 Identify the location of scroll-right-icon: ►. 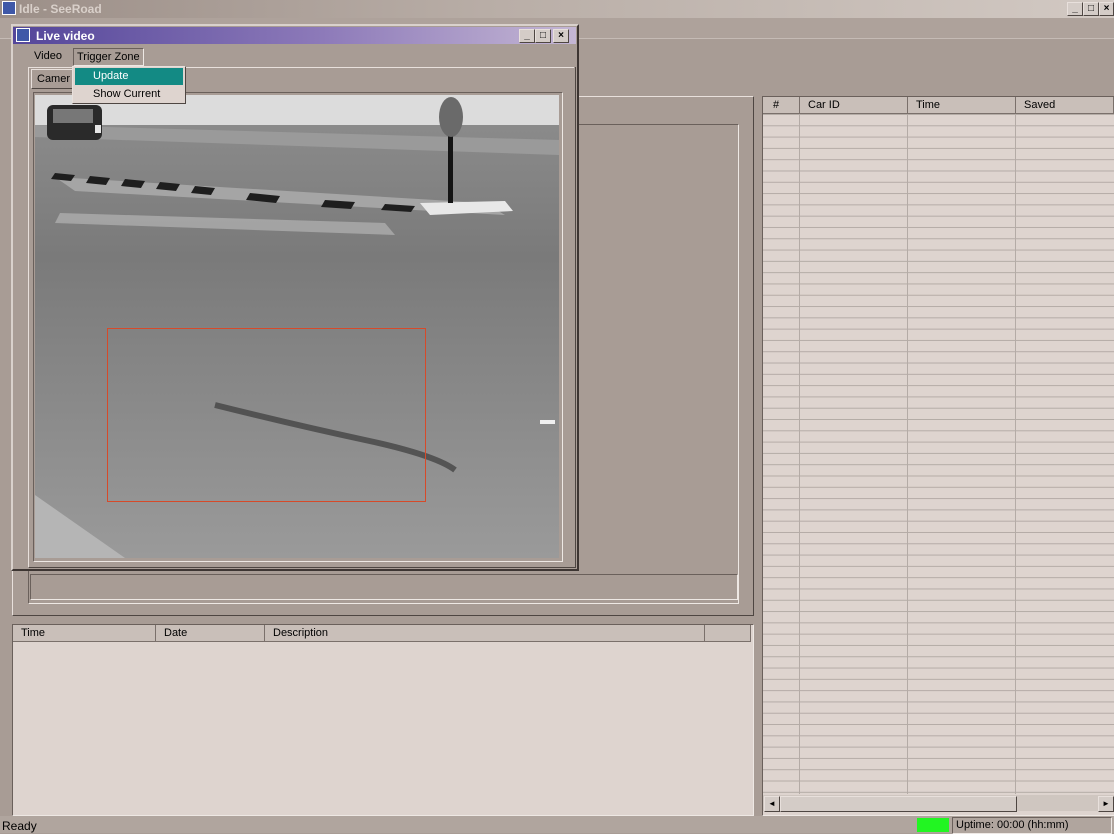
(1106, 804).